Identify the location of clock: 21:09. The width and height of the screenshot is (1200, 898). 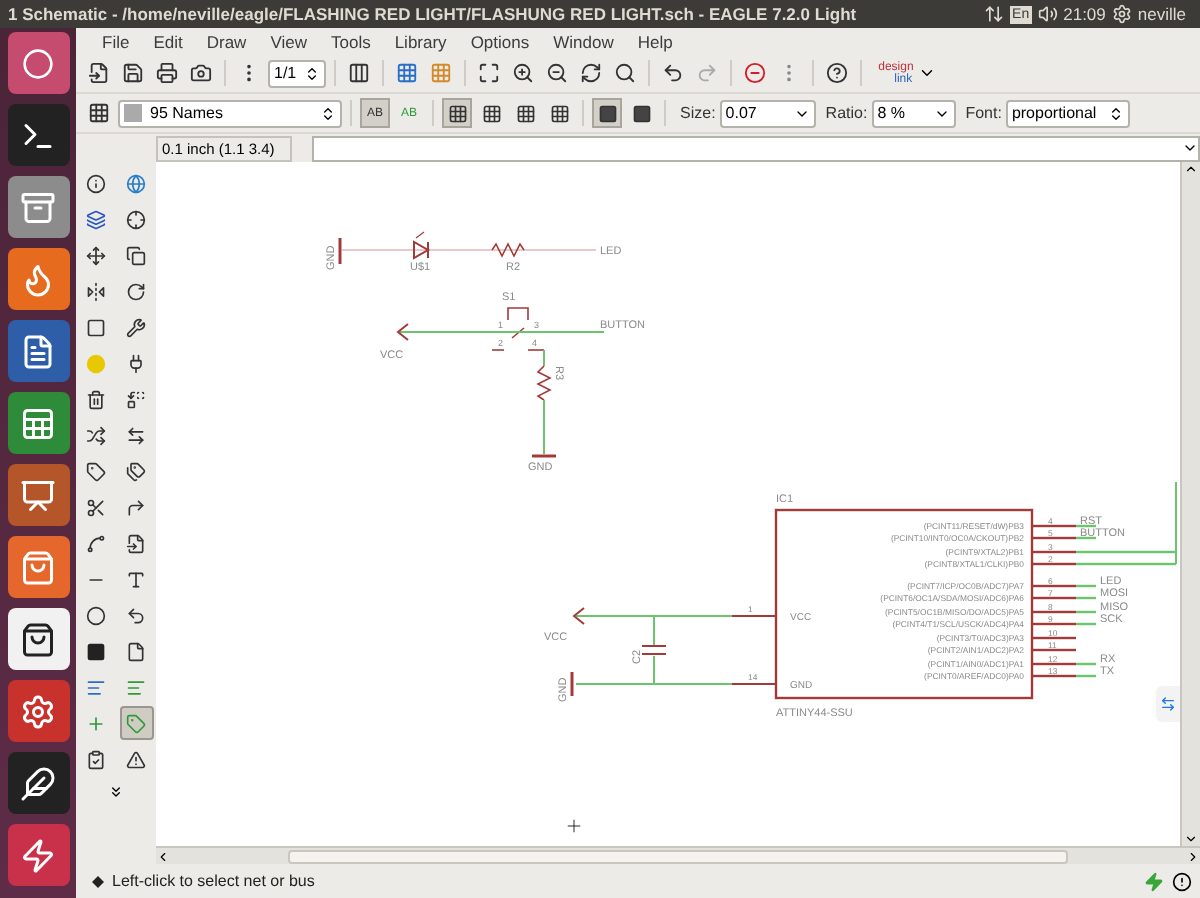
(1084, 14).